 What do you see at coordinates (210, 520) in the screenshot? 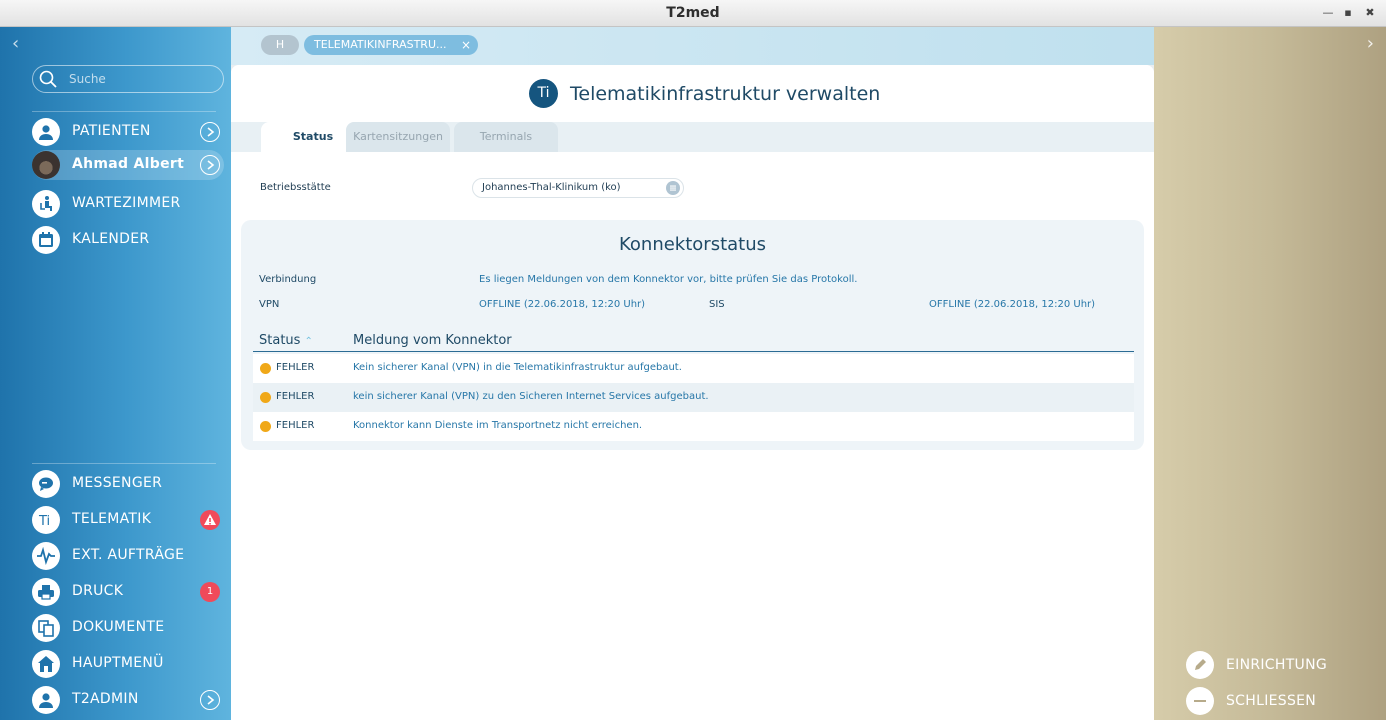
I see `warning-icon` at bounding box center [210, 520].